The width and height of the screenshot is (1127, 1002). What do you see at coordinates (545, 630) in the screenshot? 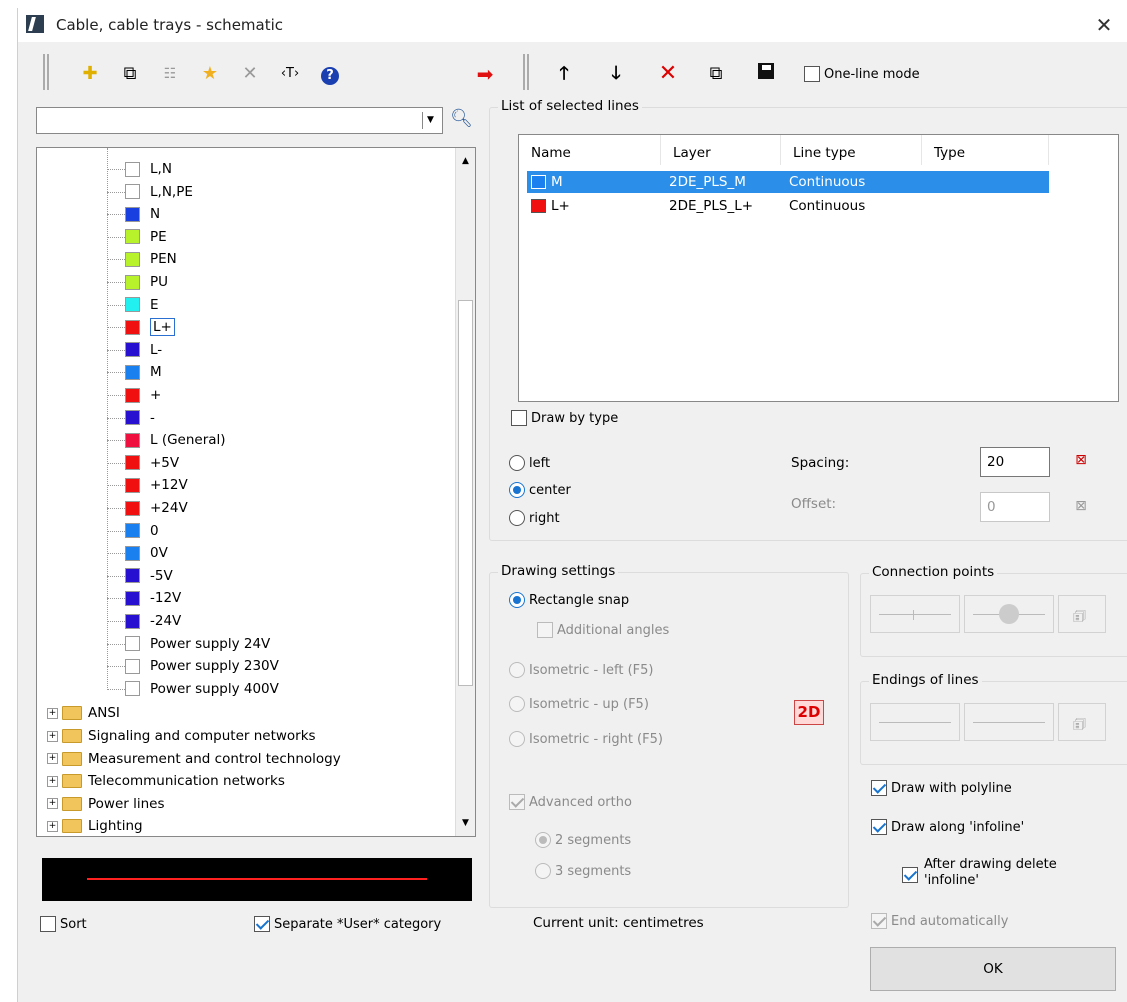
I see `additional-angles-checkbox` at bounding box center [545, 630].